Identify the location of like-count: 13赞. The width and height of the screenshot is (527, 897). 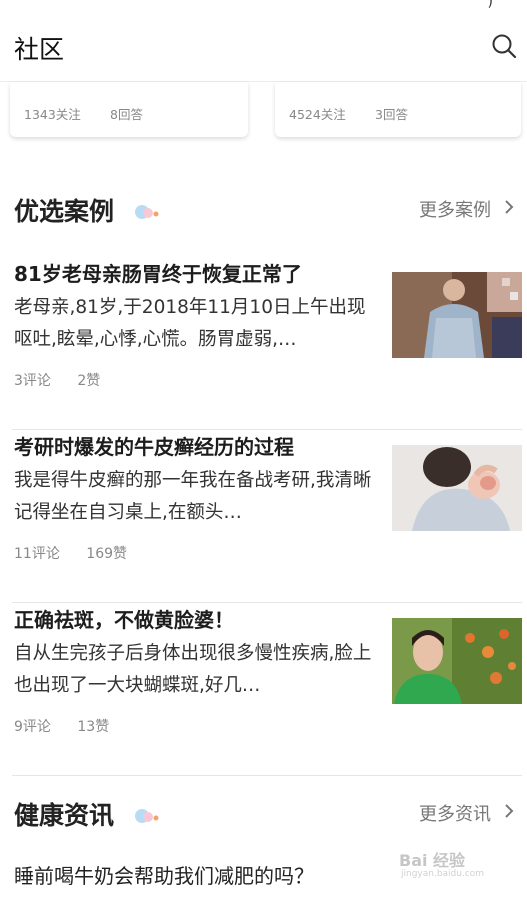
(93, 727).